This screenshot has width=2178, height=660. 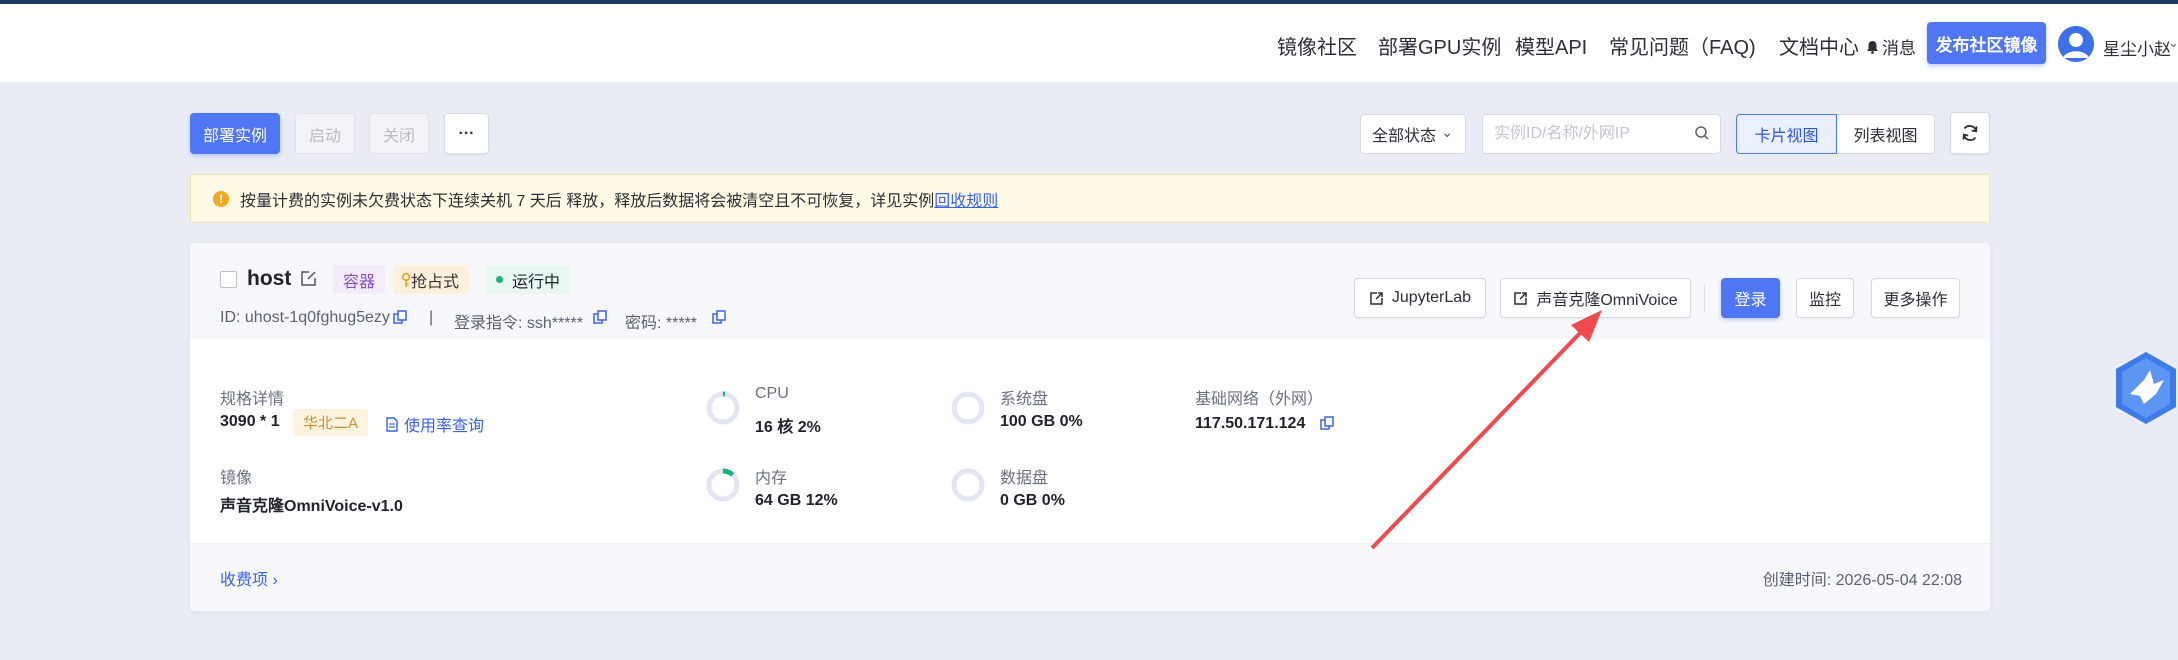 I want to click on nav-model-api: 模型API, so click(x=1551, y=45).